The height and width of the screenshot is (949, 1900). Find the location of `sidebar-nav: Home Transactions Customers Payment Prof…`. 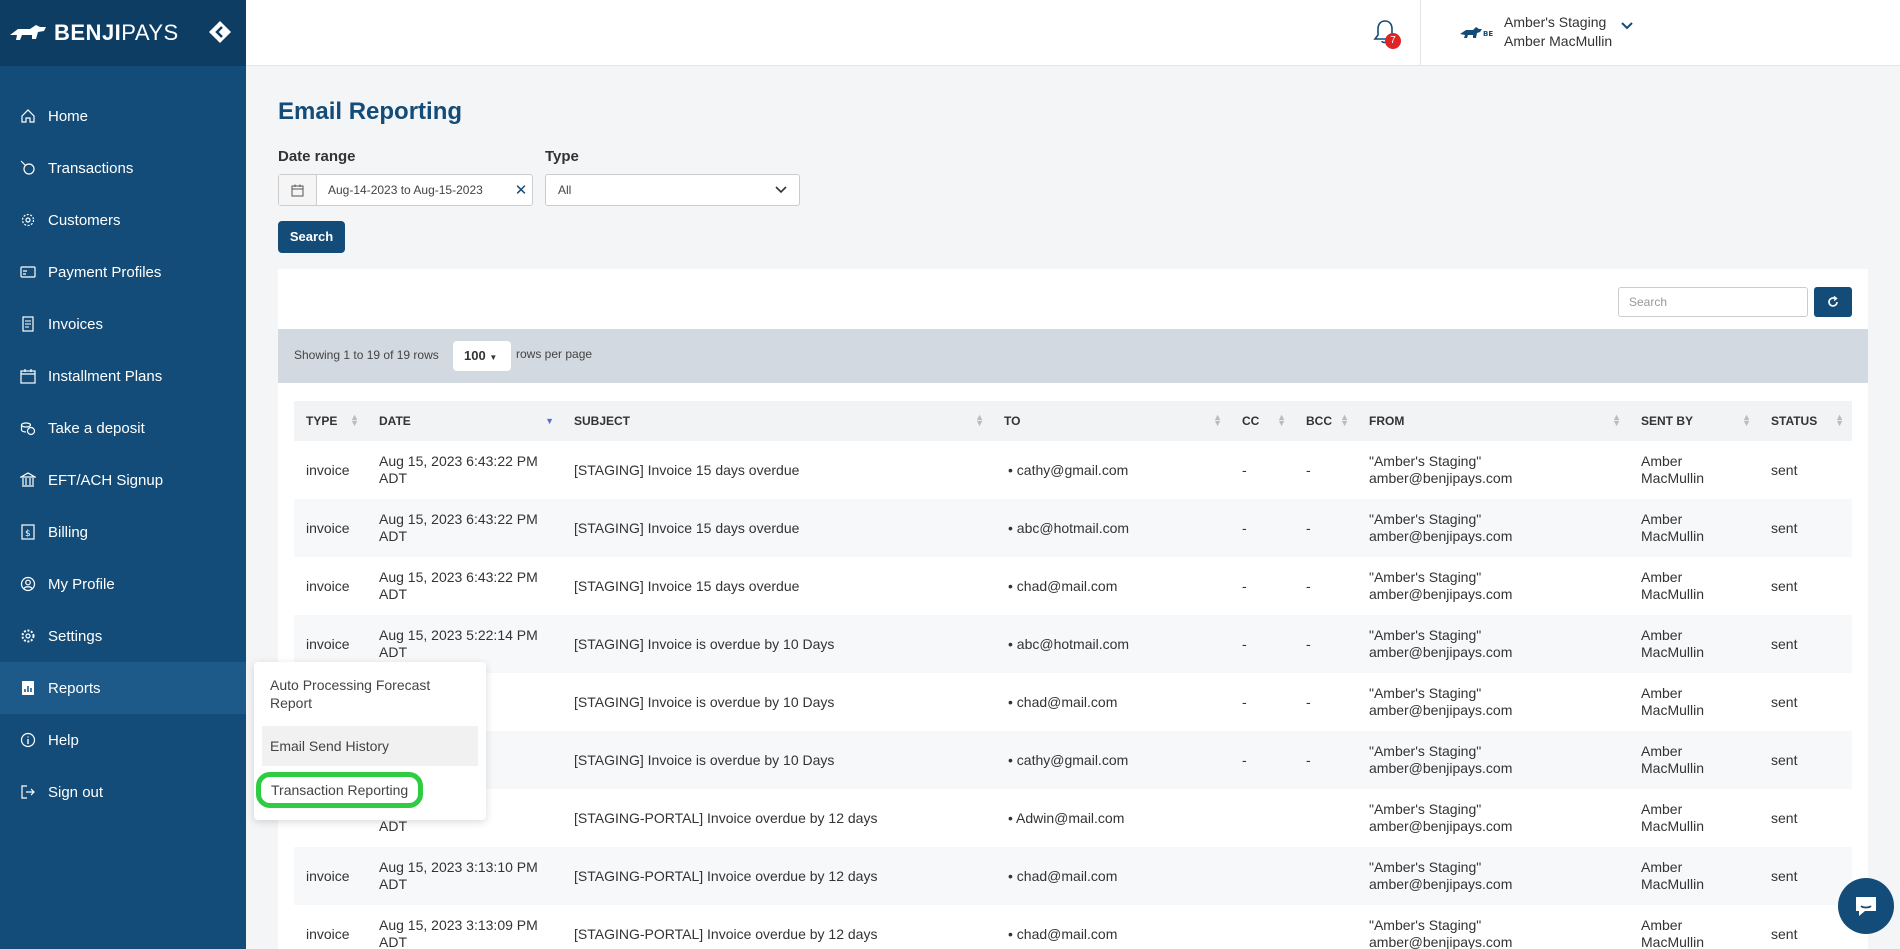

sidebar-nav: Home Transactions Customers Payment Prof… is located at coordinates (123, 454).